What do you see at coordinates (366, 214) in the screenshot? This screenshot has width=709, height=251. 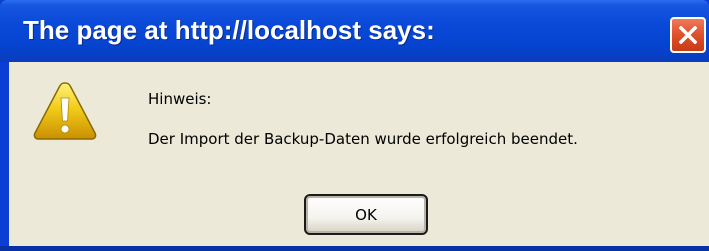 I see `ok-button: OK` at bounding box center [366, 214].